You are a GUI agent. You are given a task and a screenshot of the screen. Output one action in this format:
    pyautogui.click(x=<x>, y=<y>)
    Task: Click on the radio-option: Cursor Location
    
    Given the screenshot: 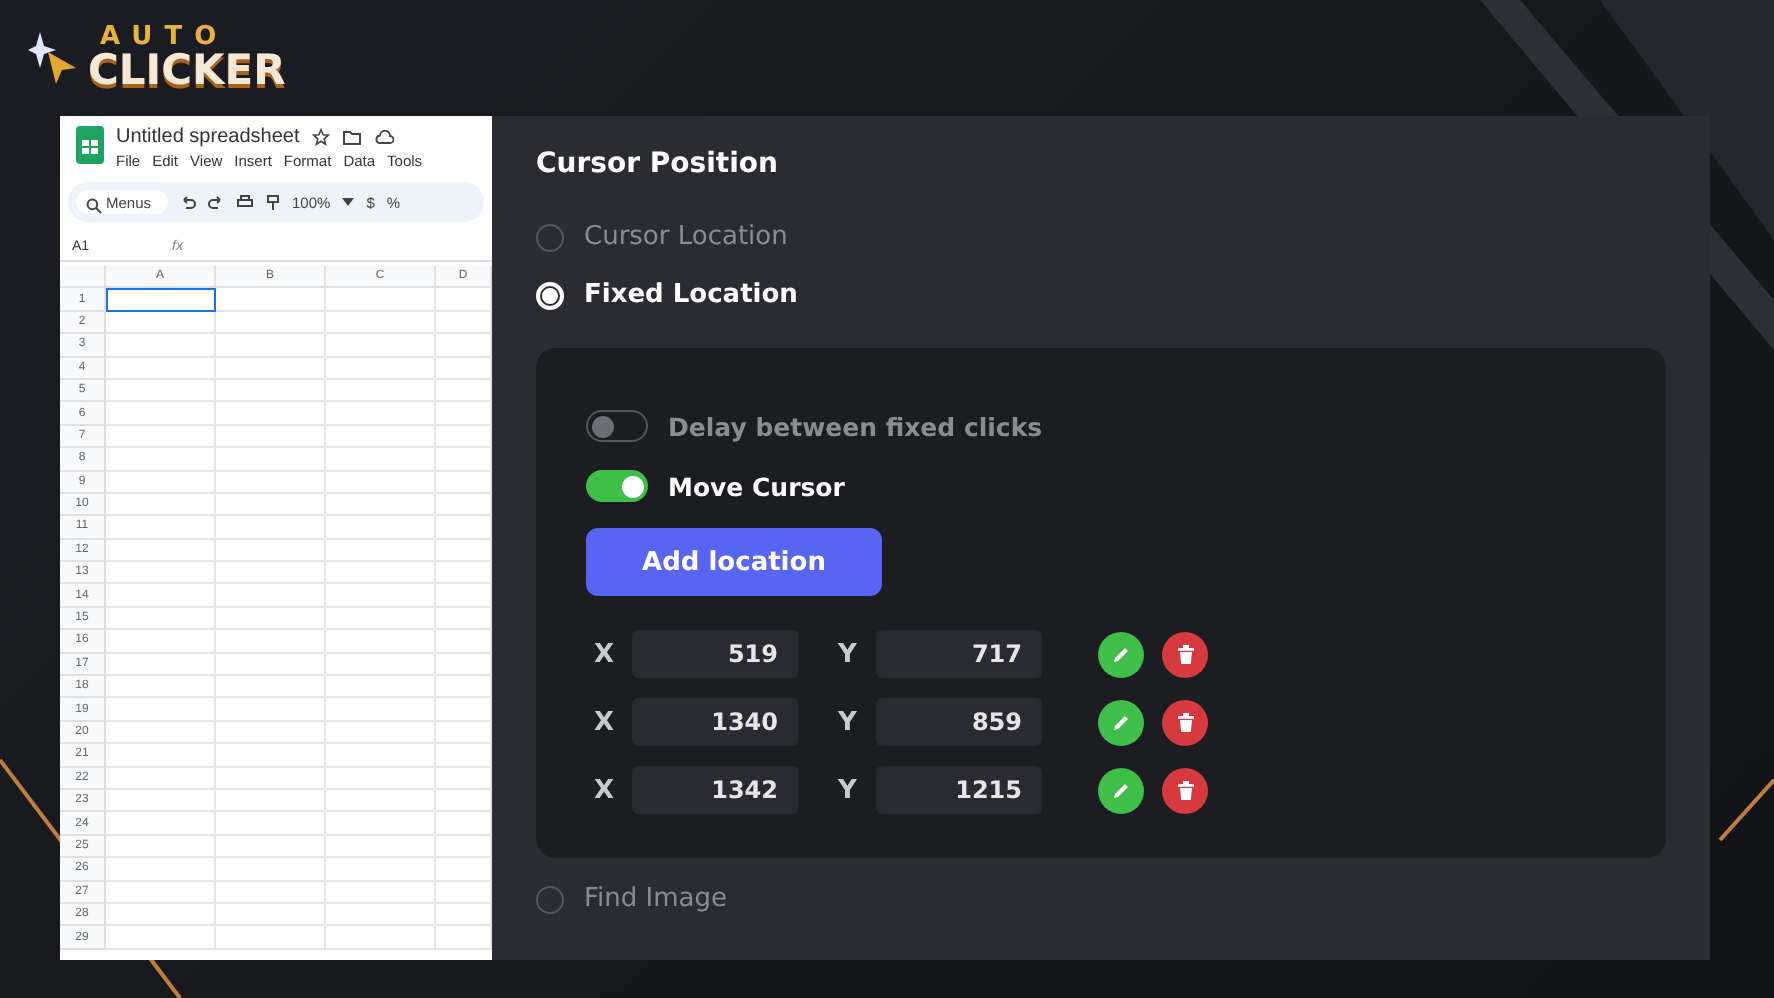 What is the action you would take?
    pyautogui.click(x=1101, y=237)
    